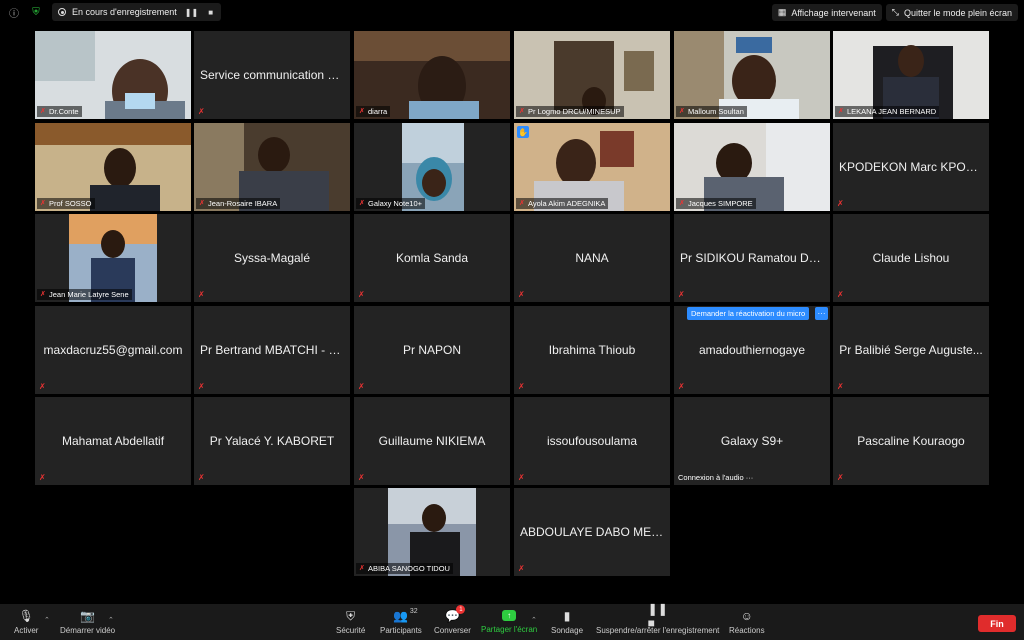  Describe the element at coordinates (432, 75) in the screenshot. I see `video-tile: ✗ diarra` at that location.